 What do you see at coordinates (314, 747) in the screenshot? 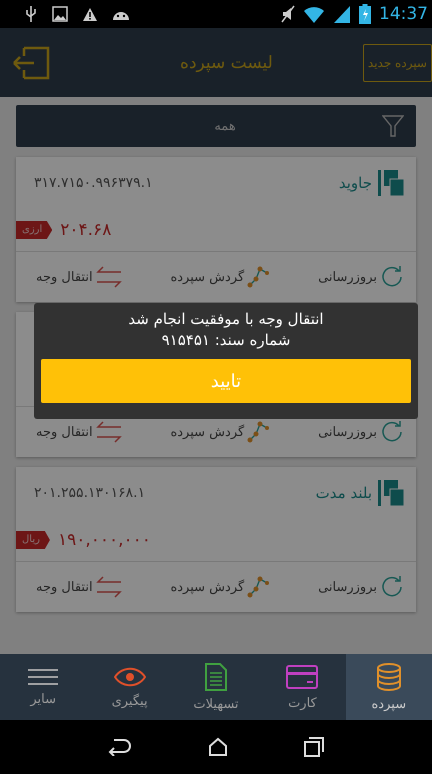
I see `recents-icon` at bounding box center [314, 747].